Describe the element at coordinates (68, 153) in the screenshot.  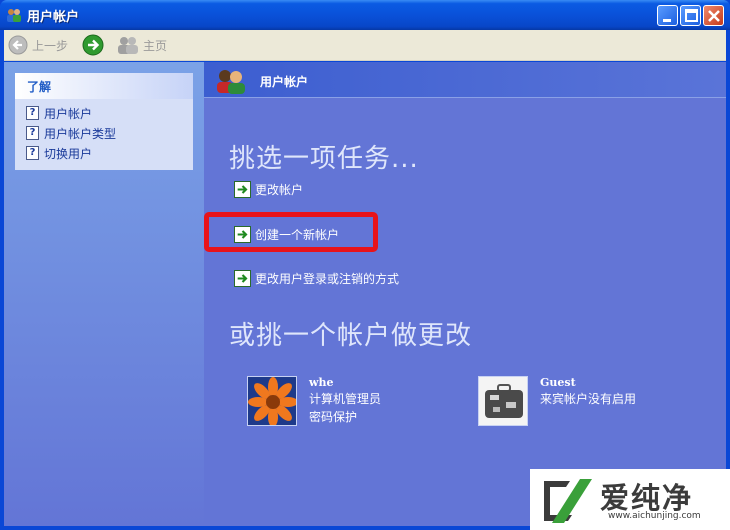
I see `sidebar-item-label: 切换用户` at that location.